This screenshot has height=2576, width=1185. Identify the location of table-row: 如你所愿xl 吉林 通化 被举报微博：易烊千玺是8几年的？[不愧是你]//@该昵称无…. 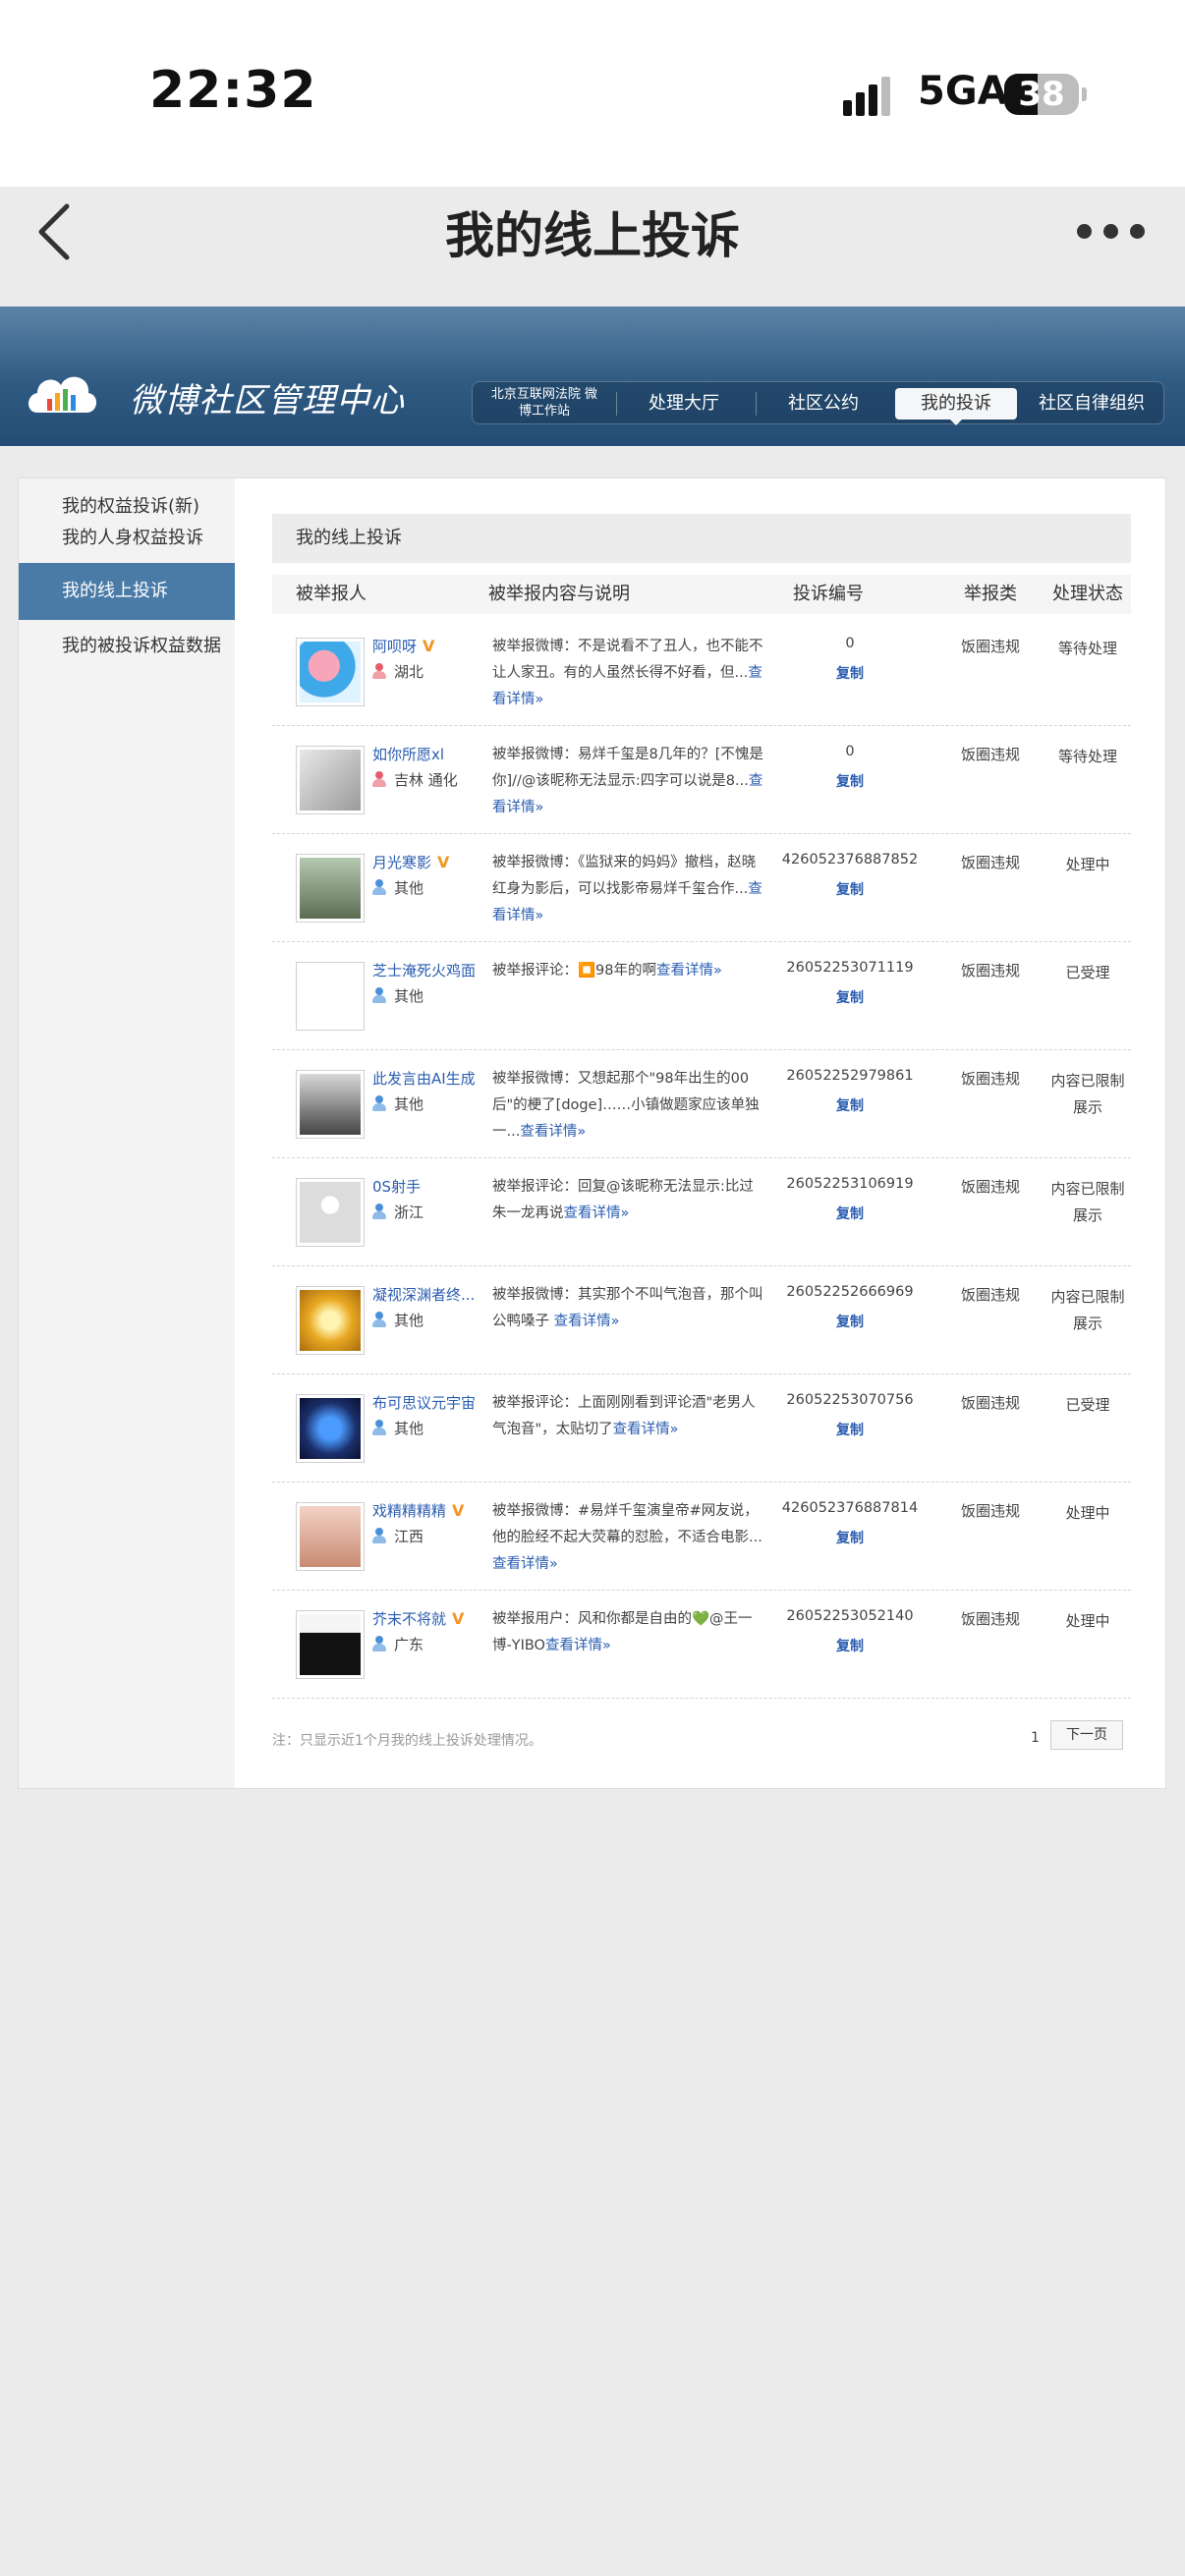
(701, 780).